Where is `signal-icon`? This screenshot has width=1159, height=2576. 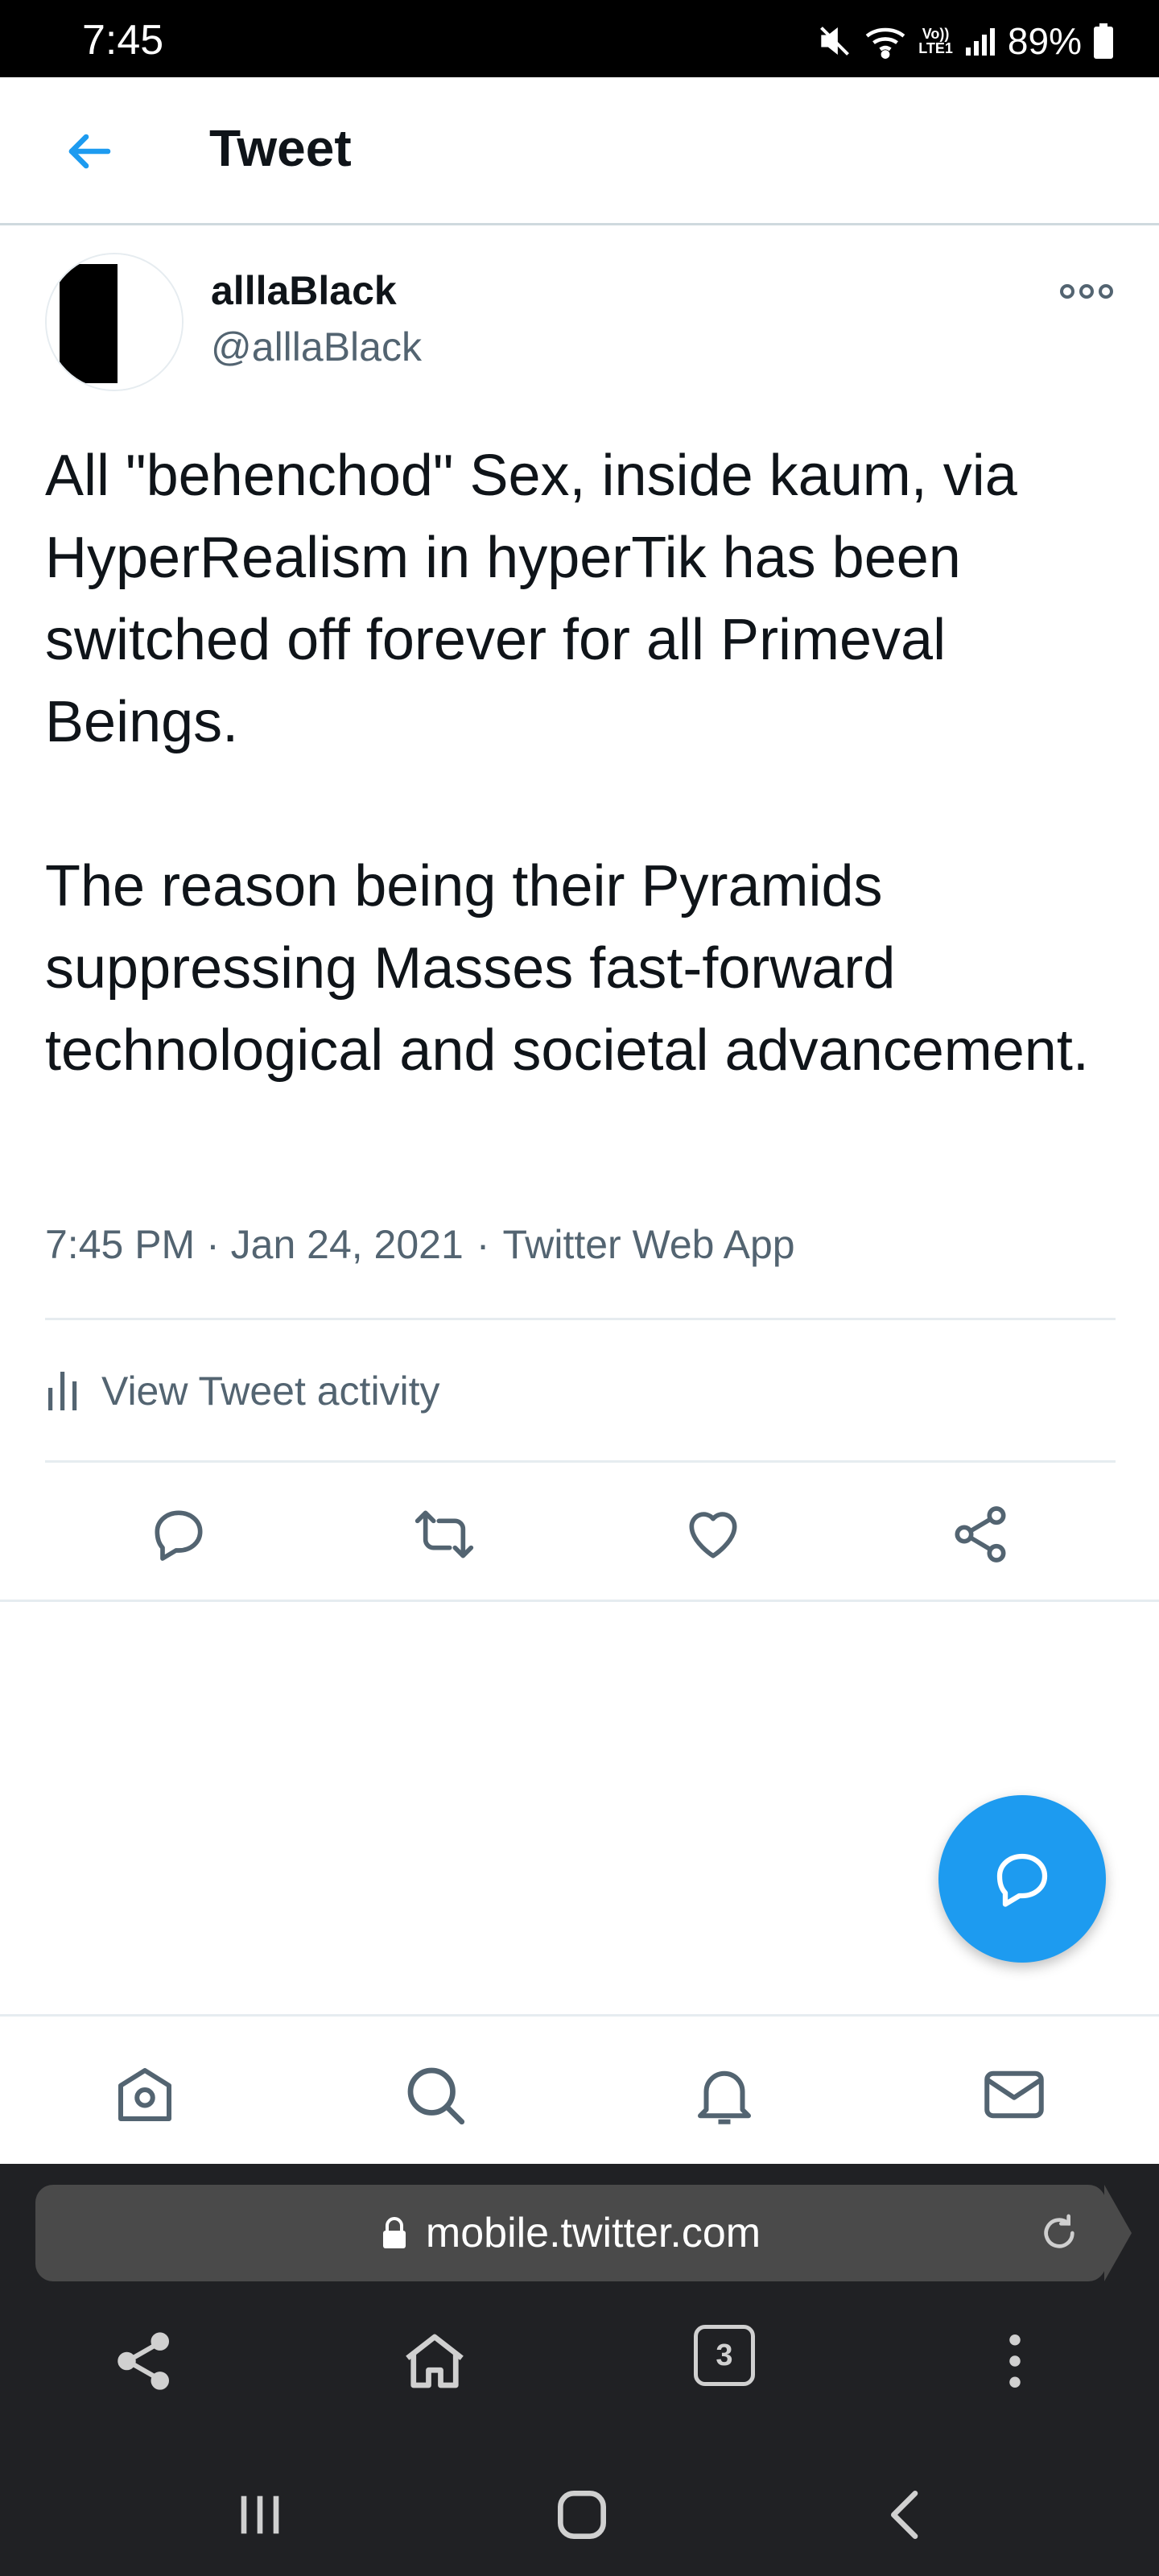
signal-icon is located at coordinates (980, 42).